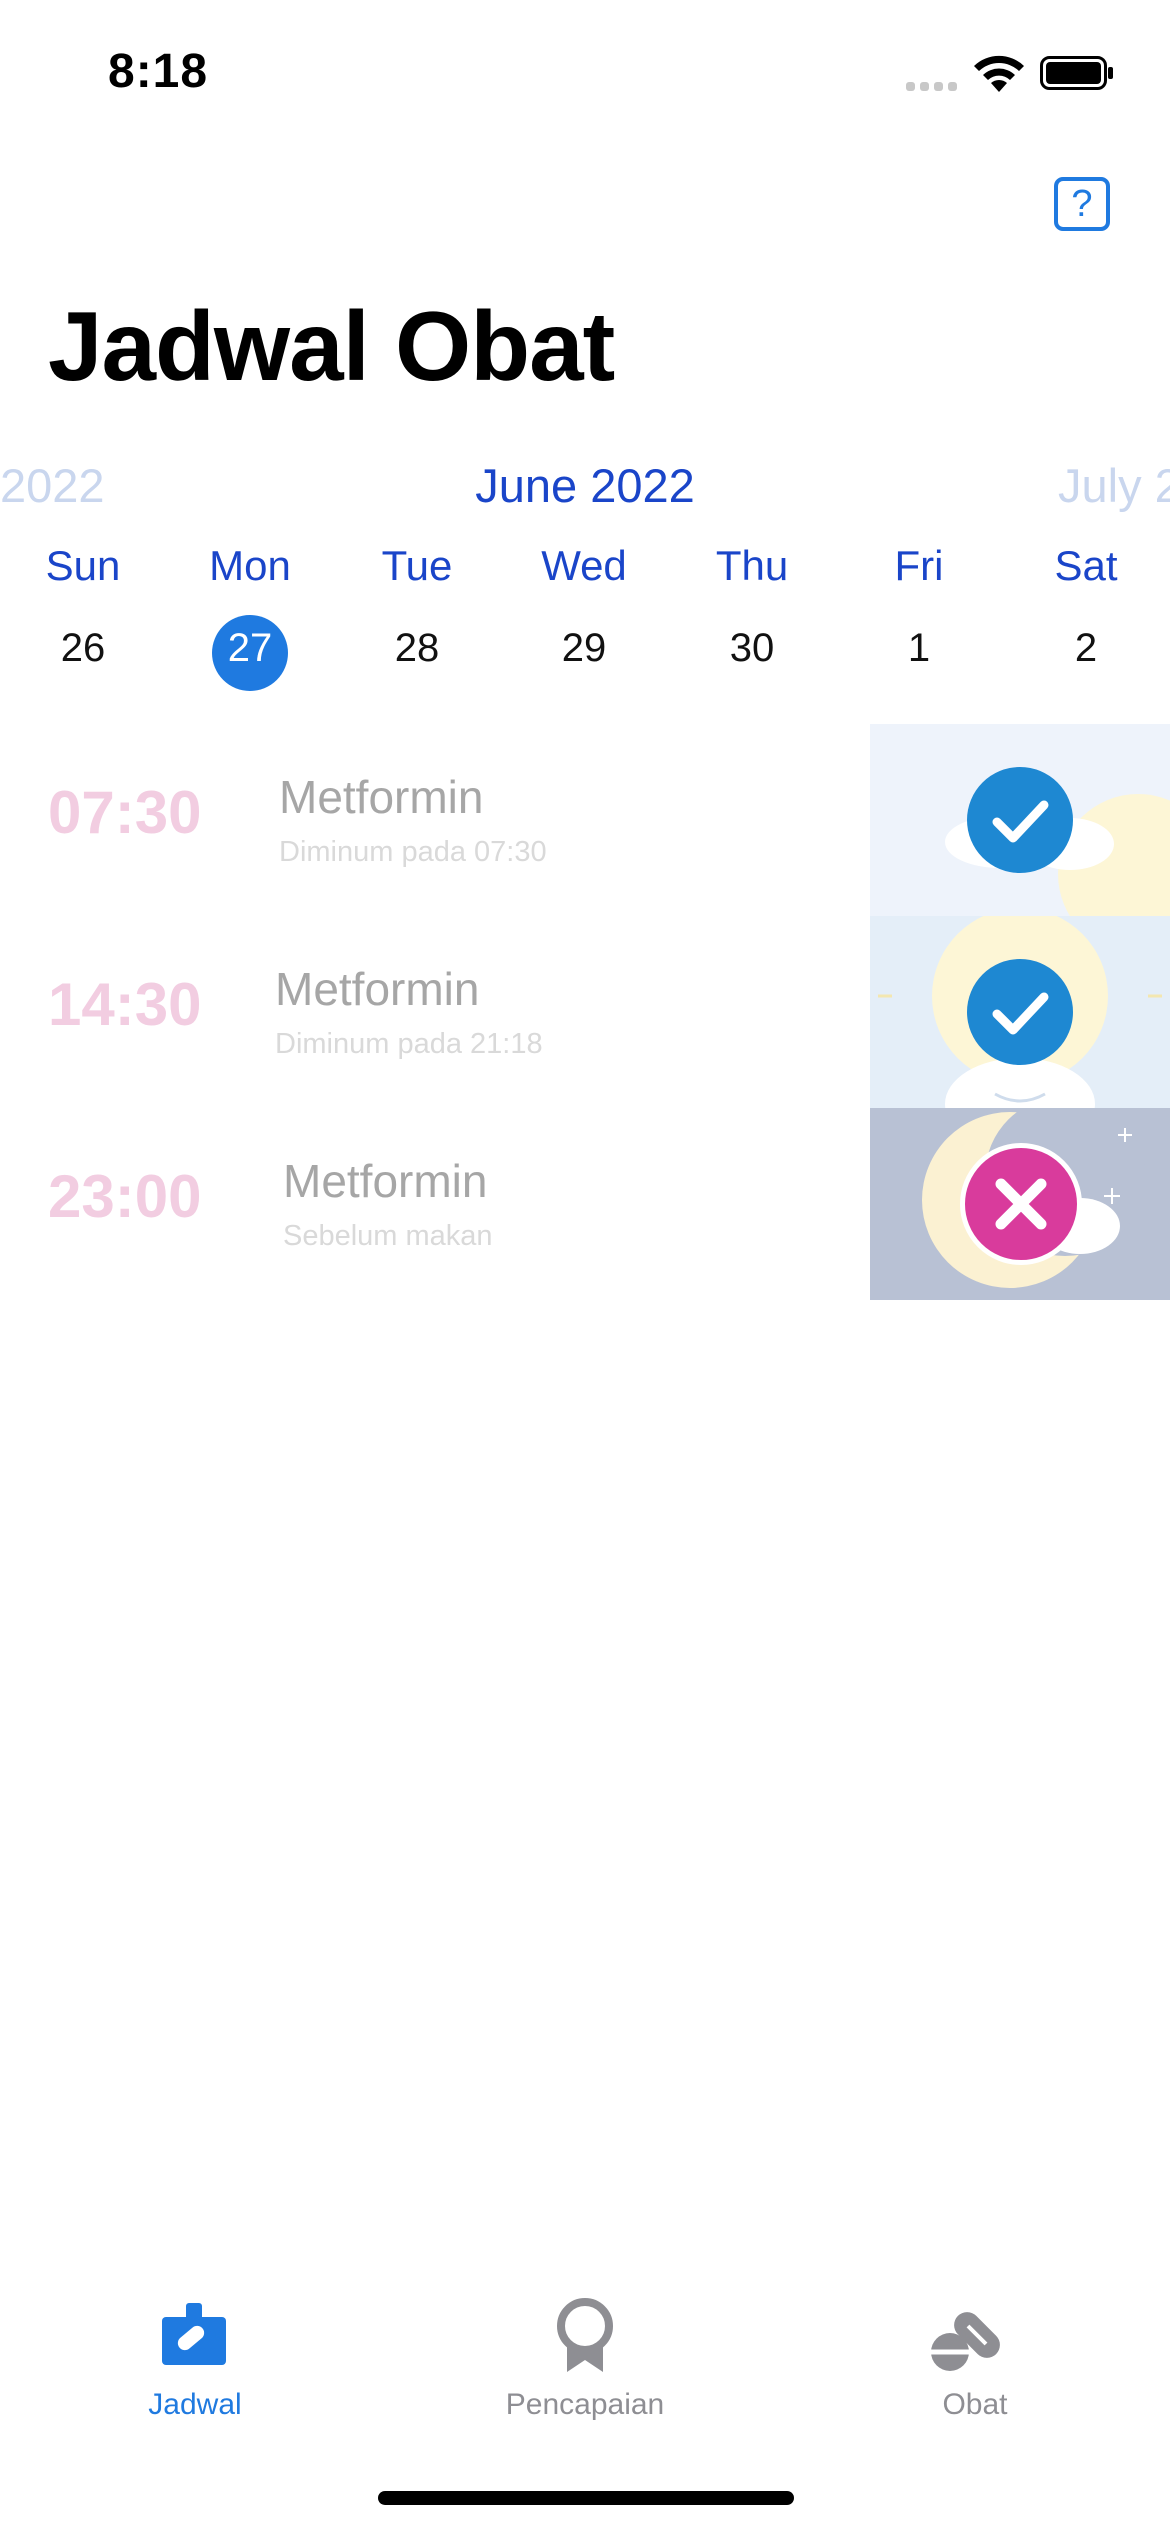 The image size is (1170, 2532). Describe the element at coordinates (919, 565) in the screenshot. I see `weekday-fri: Fri` at that location.